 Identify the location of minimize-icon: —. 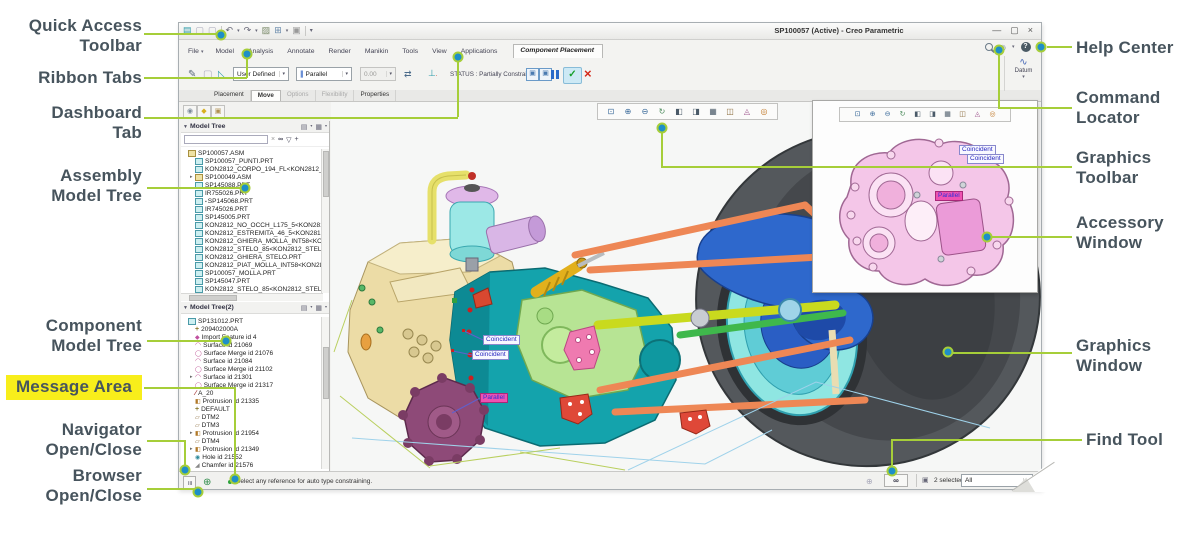
(996, 30).